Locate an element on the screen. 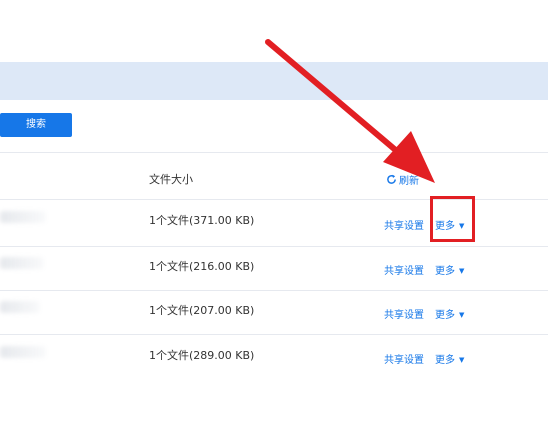 This screenshot has width=548, height=444. column-header-file-size: 文件大小 is located at coordinates (171, 179).